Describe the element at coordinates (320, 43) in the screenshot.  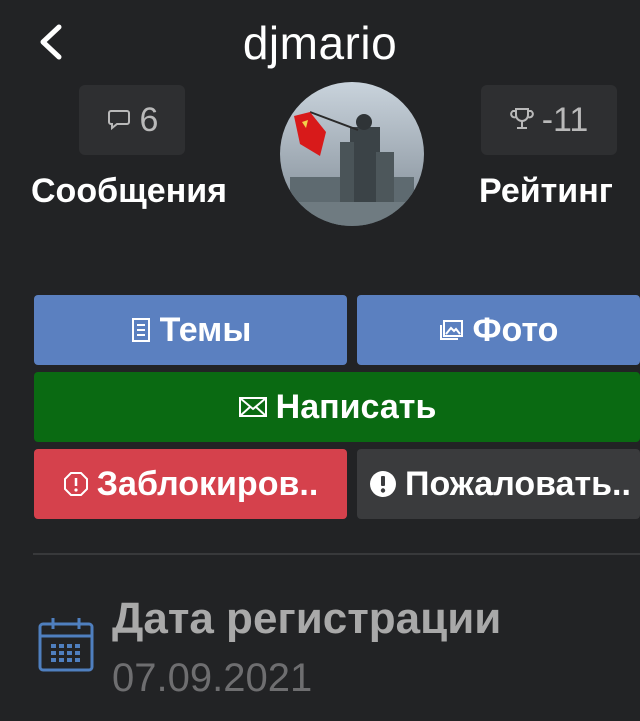
I see `page-title: djmario` at that location.